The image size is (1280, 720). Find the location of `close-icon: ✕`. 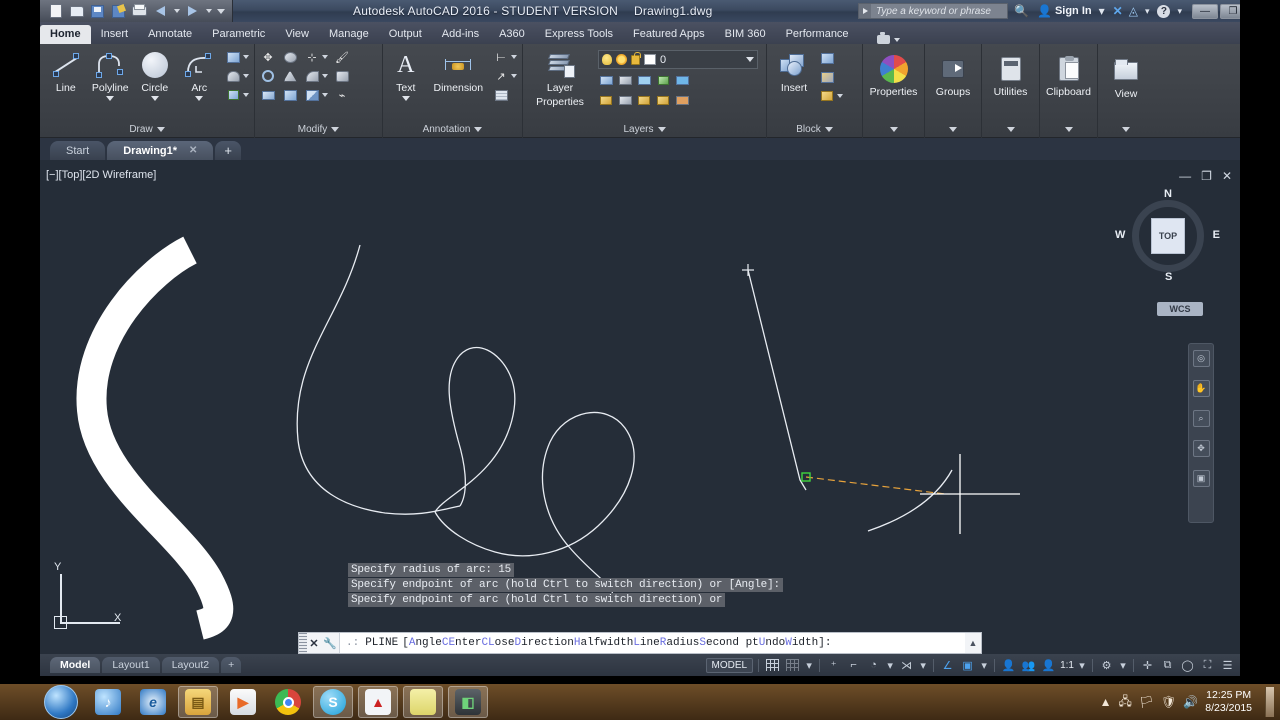

close-icon: ✕ is located at coordinates (193, 150).